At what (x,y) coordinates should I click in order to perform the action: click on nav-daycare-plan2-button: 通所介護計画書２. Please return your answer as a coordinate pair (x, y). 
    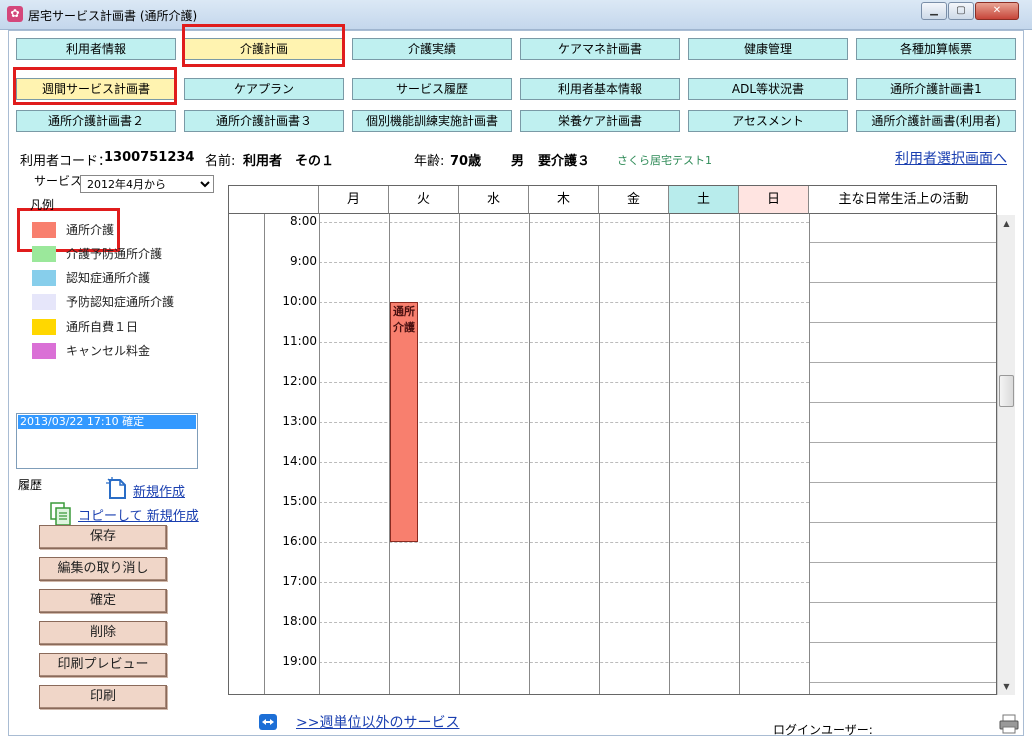
    Looking at the image, I should click on (96, 121).